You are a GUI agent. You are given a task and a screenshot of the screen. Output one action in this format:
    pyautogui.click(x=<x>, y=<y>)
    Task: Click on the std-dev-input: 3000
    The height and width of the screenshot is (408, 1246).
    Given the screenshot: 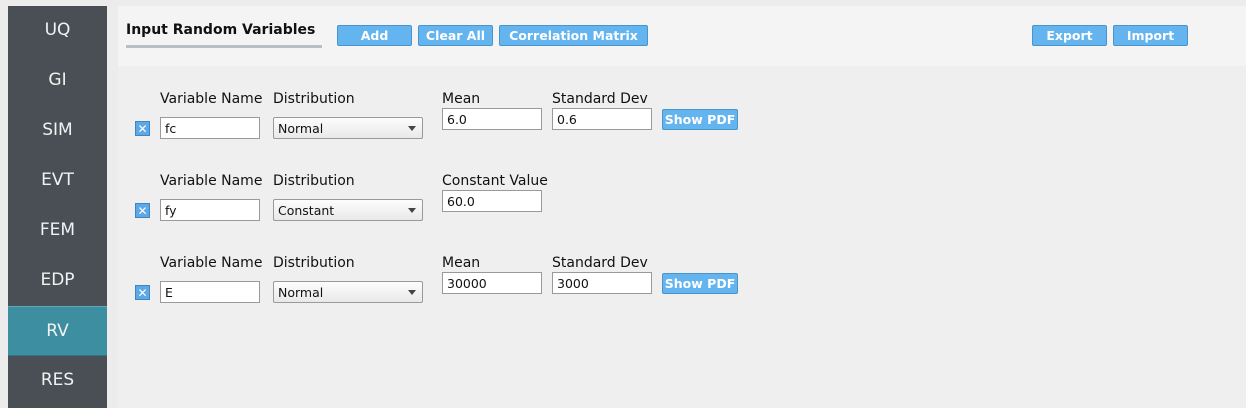 What is the action you would take?
    pyautogui.click(x=602, y=283)
    